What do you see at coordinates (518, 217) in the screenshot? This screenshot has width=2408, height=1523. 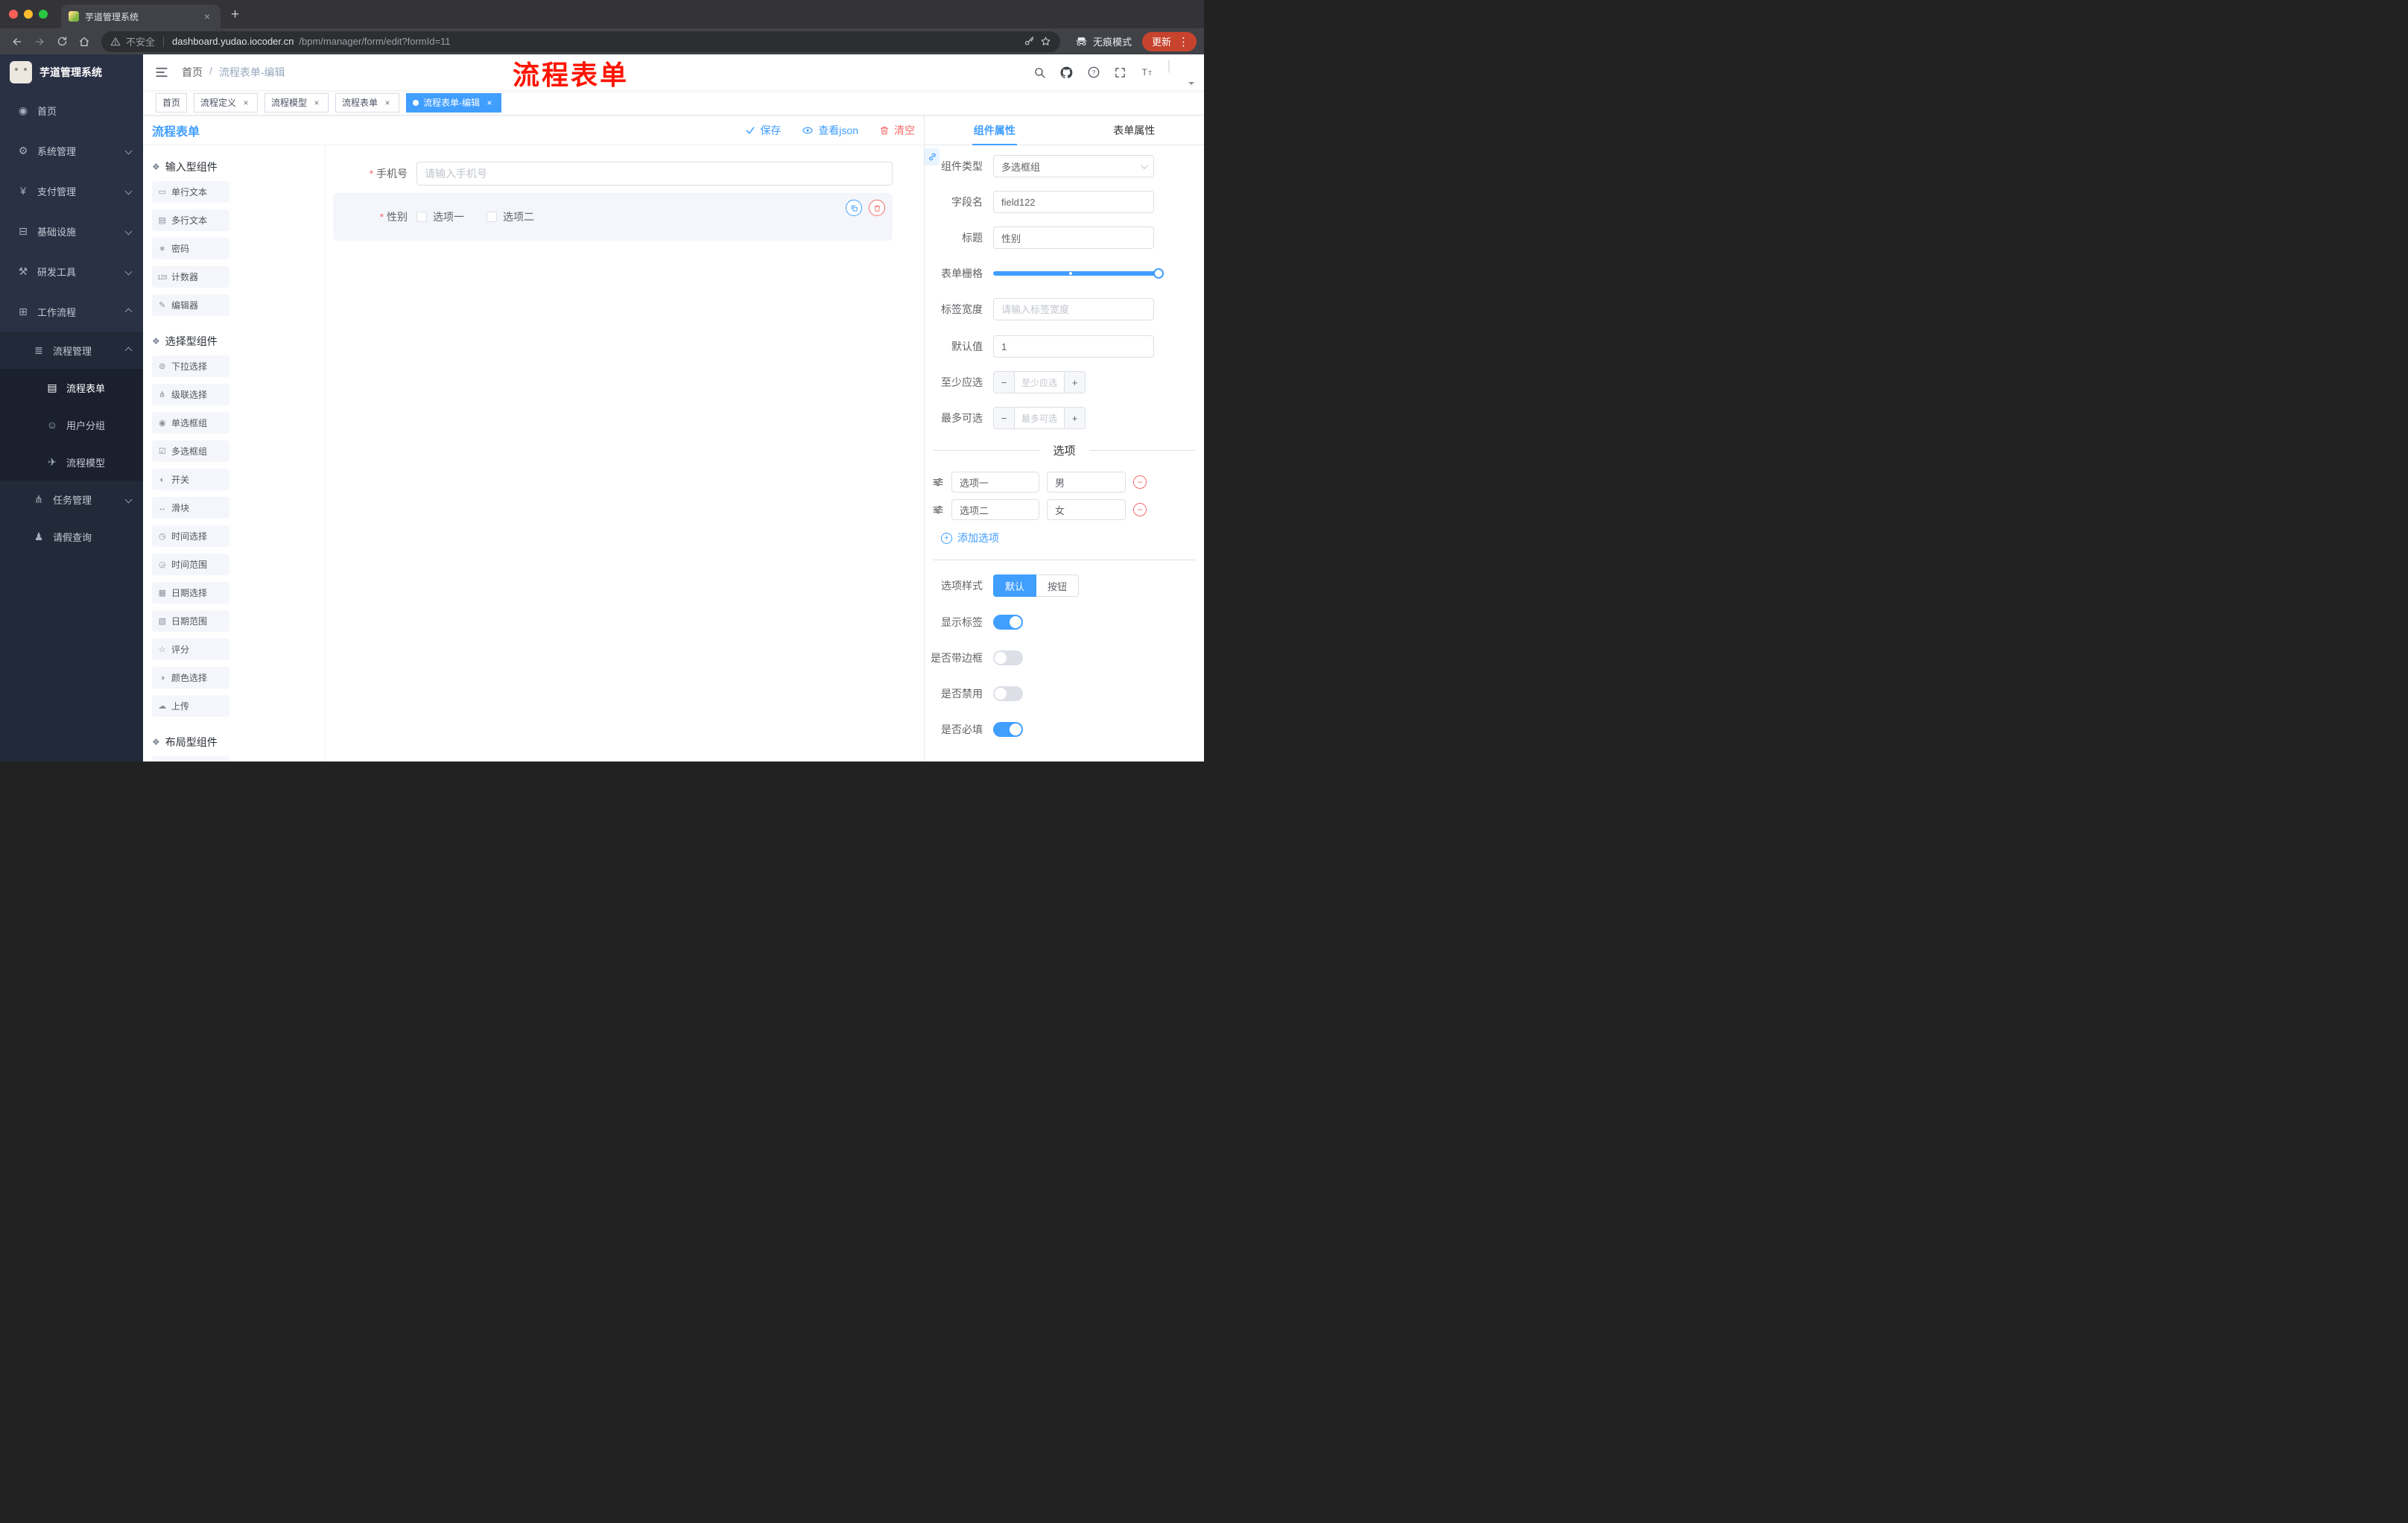 I see `gender-option2-label: 选项二` at bounding box center [518, 217].